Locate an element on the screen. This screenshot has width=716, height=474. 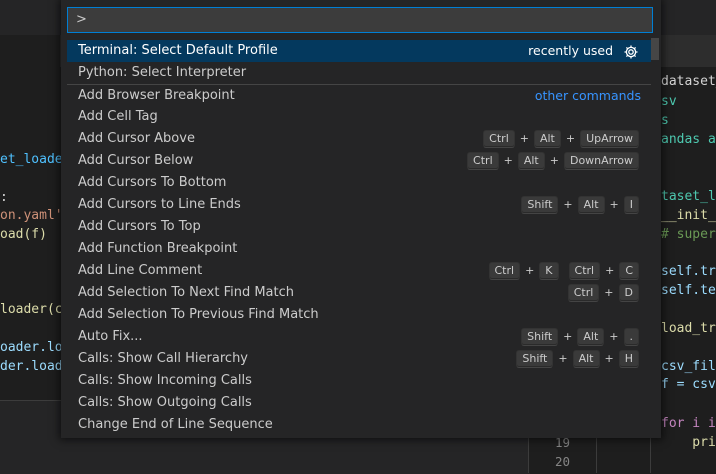
other-commands-tag: other commands is located at coordinates (587, 95).